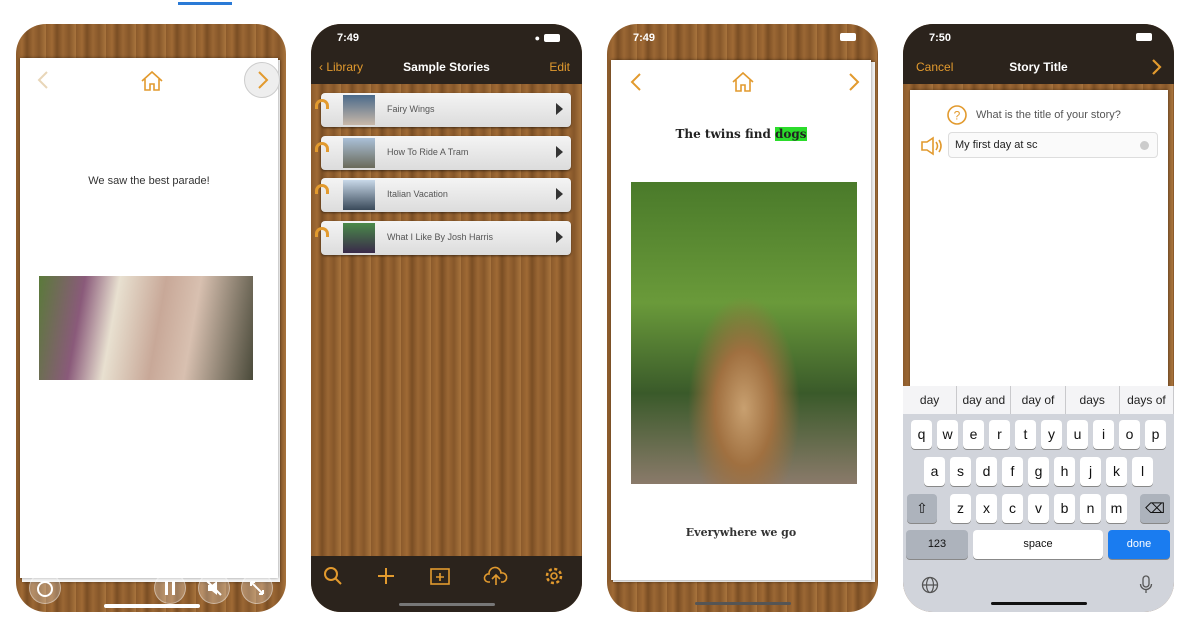 This screenshot has height=638, width=1200. Describe the element at coordinates (947, 434) in the screenshot. I see `key-w: w` at that location.